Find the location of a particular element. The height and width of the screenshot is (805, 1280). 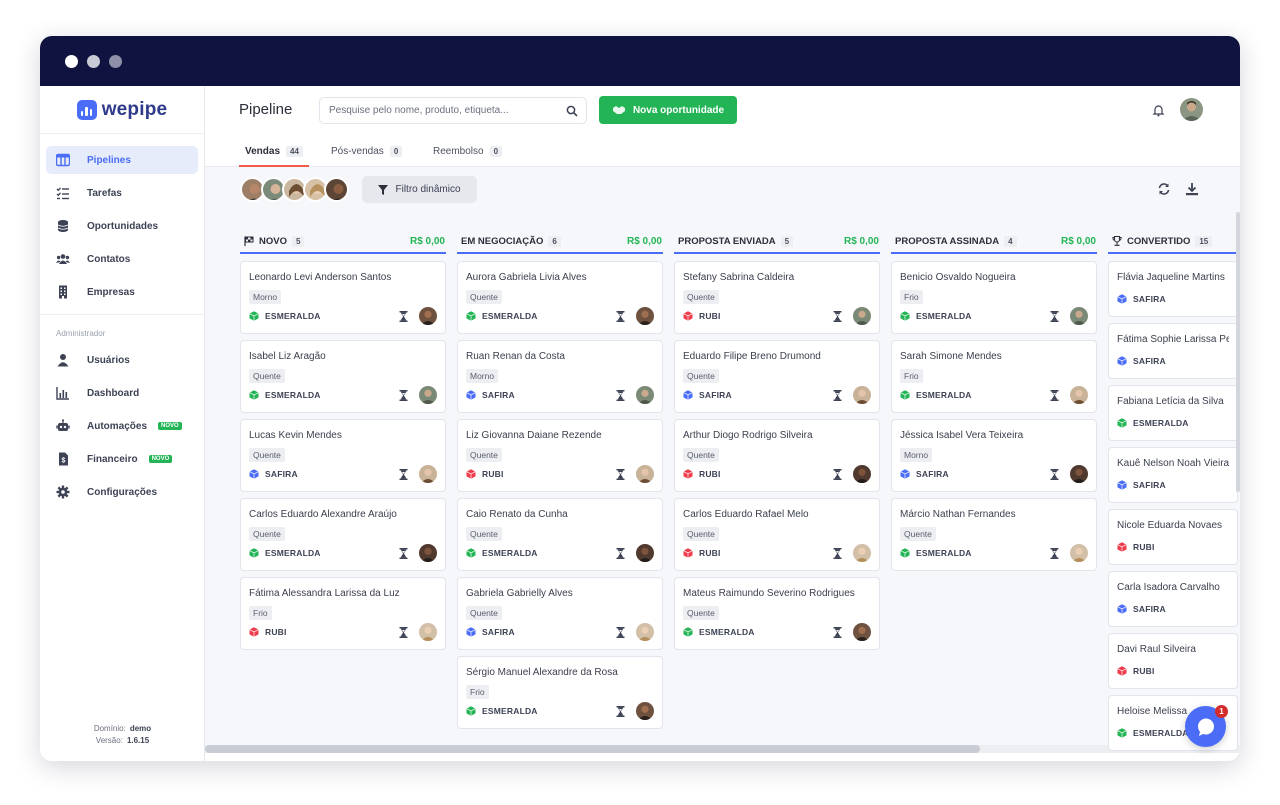

opportunity-card: Ruan Renan da Costa Morno SAFIRA is located at coordinates (560, 376).